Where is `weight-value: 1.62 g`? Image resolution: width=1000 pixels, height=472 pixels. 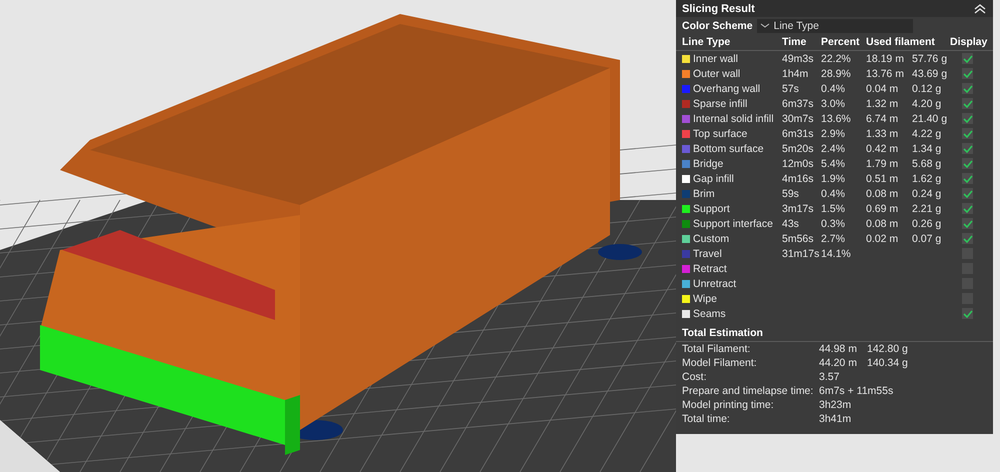
weight-value: 1.62 g is located at coordinates (927, 178).